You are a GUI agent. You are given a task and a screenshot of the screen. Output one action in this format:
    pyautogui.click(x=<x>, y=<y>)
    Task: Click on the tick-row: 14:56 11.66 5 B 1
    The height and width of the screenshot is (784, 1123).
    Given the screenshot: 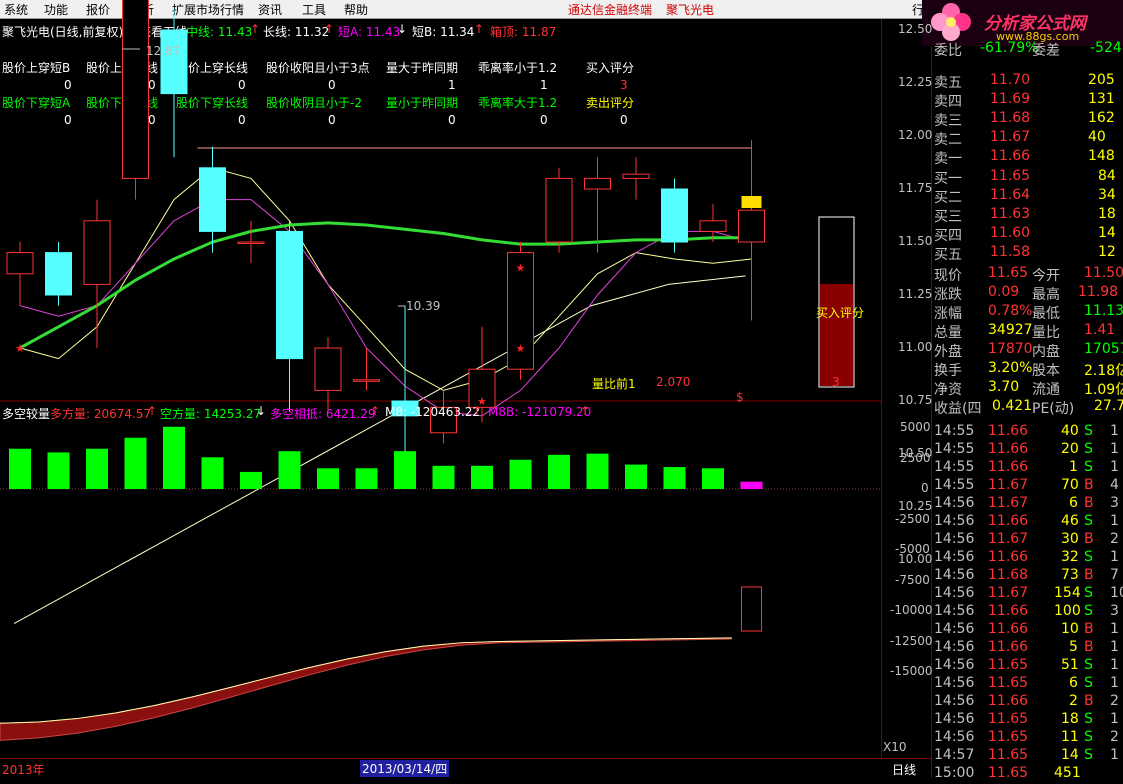 What is the action you would take?
    pyautogui.click(x=1027, y=648)
    